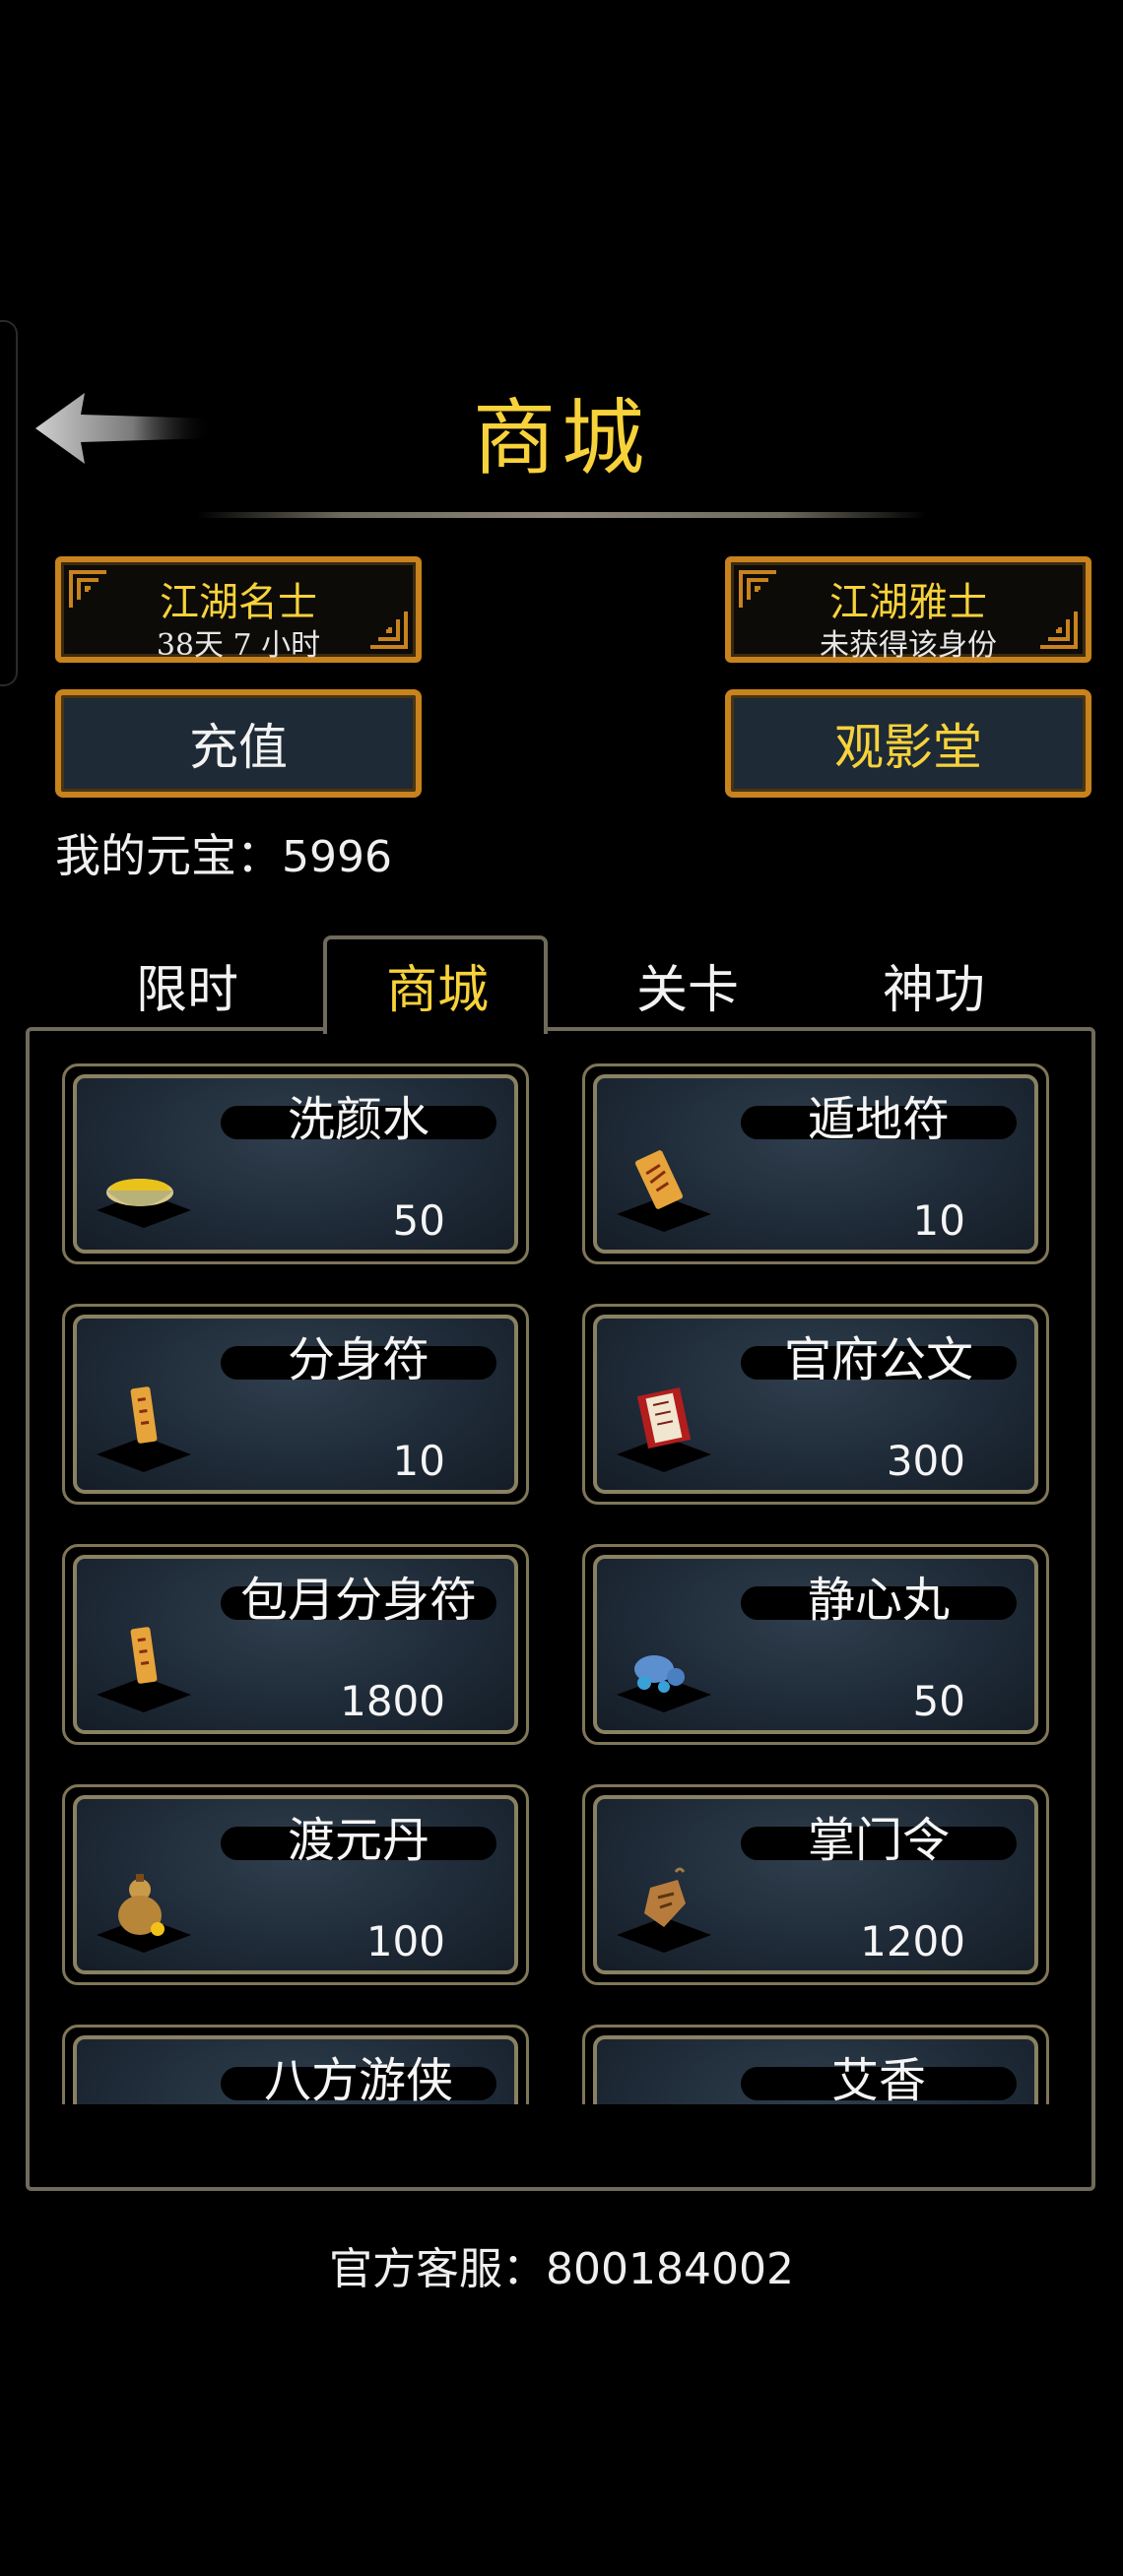 This screenshot has width=1123, height=2576. What do you see at coordinates (144, 1913) in the screenshot?
I see `gourd-icon` at bounding box center [144, 1913].